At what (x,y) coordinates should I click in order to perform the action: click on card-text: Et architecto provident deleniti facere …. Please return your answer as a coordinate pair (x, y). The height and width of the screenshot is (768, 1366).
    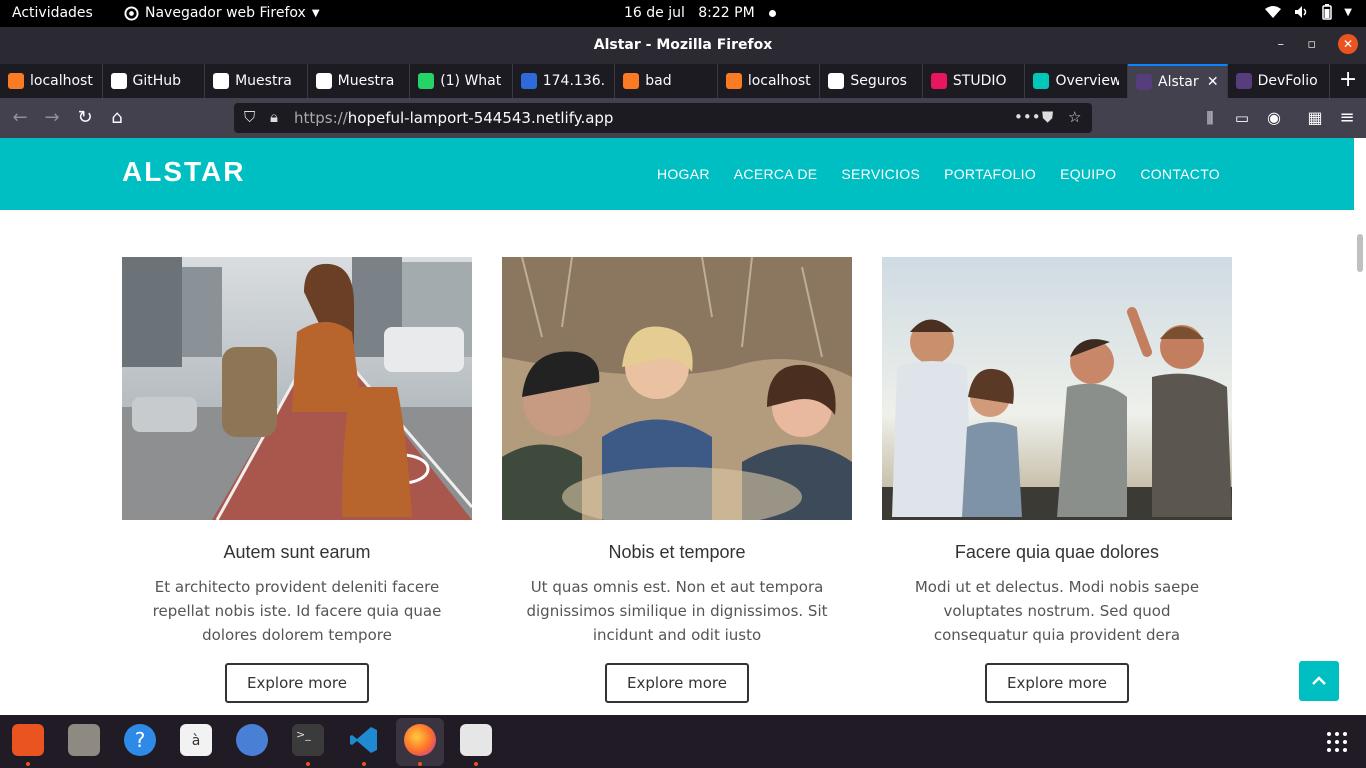
    Looking at the image, I should click on (297, 611).